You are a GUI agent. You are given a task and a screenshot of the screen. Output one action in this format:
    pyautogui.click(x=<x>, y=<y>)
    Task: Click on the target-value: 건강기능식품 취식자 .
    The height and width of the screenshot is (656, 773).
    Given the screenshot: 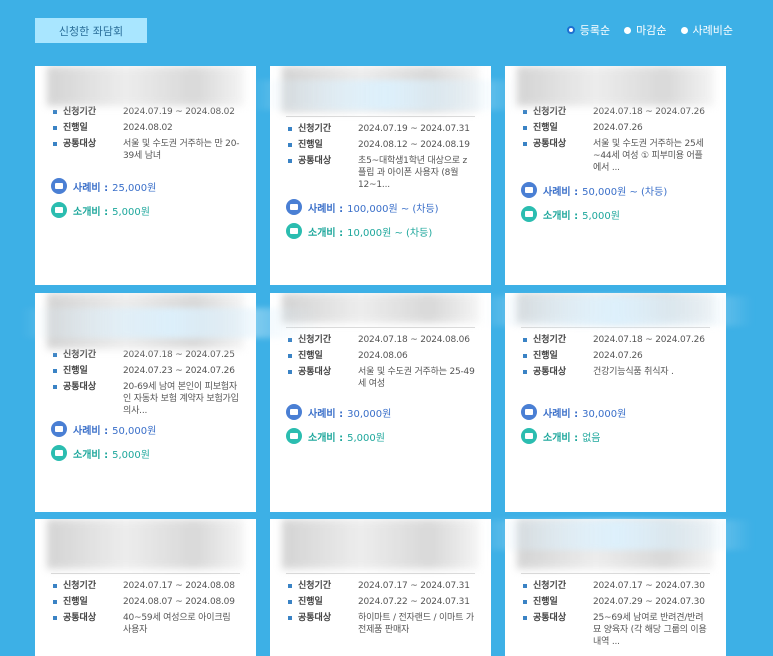 What is the action you would take?
    pyautogui.click(x=633, y=372)
    